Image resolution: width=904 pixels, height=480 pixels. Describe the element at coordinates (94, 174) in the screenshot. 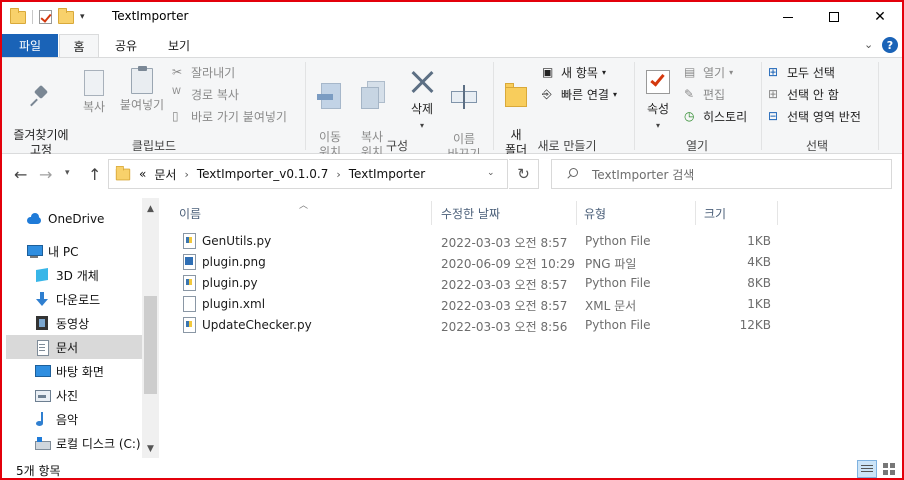

I see `up-arrow-icon: ↑` at that location.